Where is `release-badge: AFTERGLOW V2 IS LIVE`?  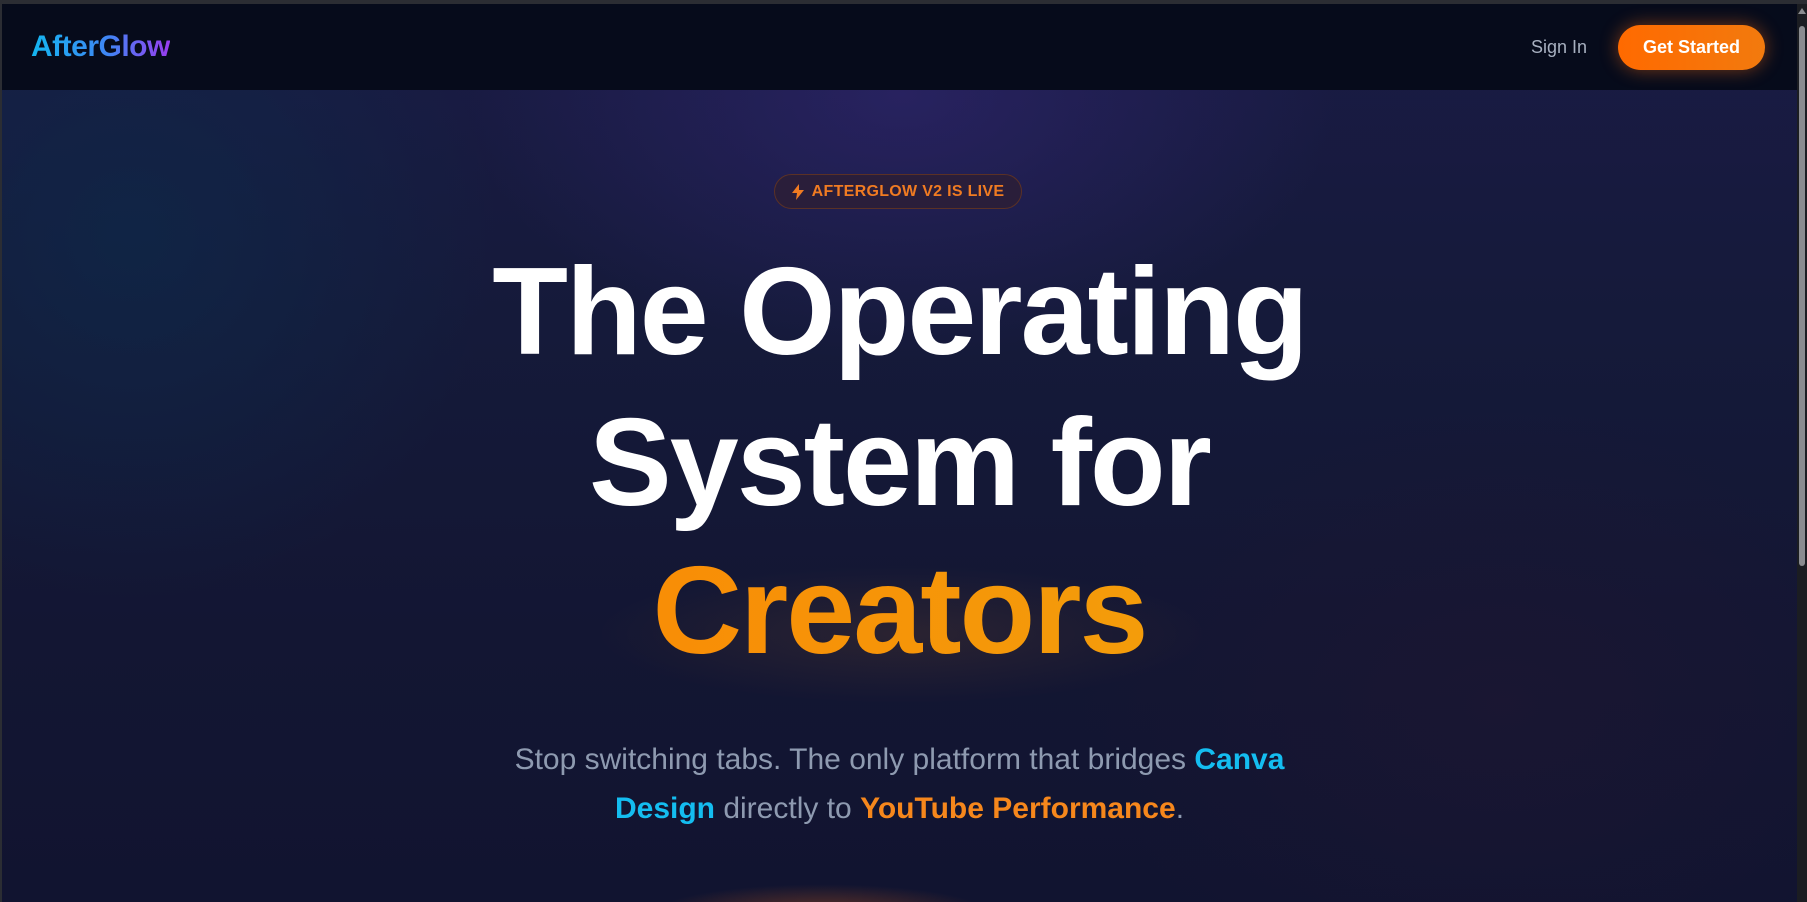
release-badge: AFTERGLOW V2 IS LIVE is located at coordinates (898, 191).